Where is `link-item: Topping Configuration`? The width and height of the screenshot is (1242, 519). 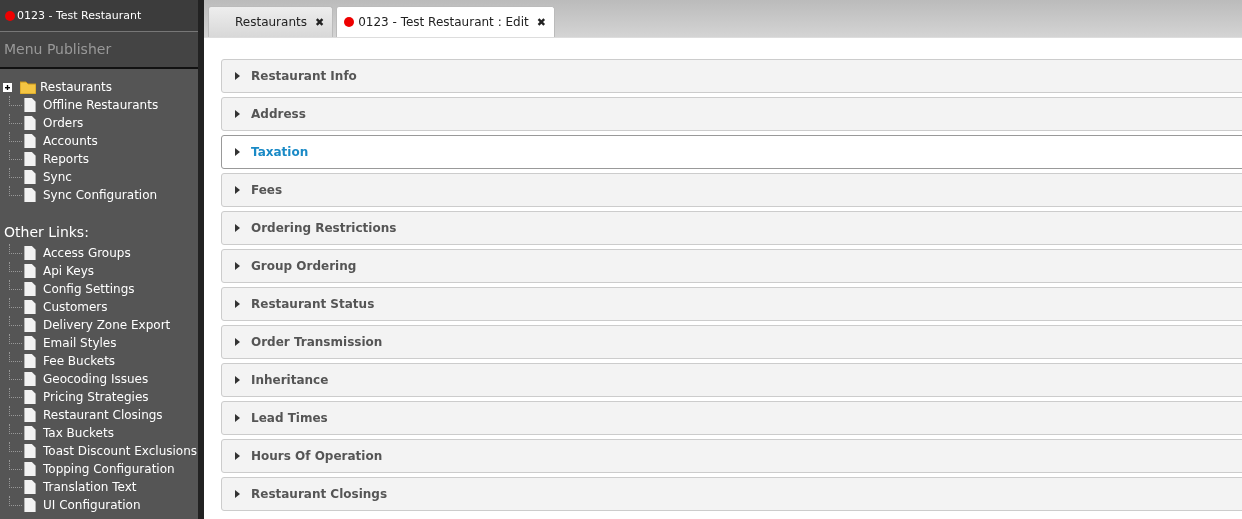 link-item: Topping Configuration is located at coordinates (109, 469).